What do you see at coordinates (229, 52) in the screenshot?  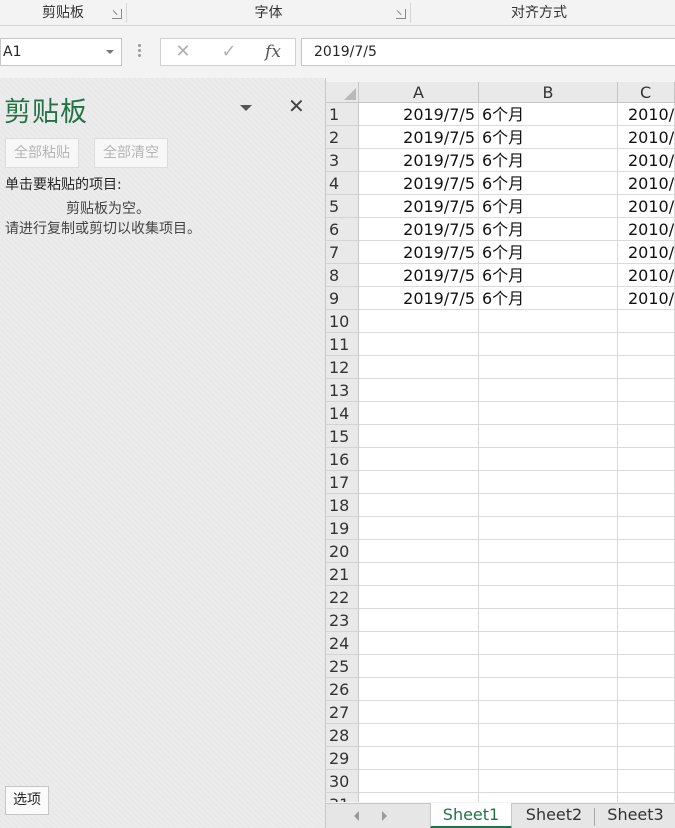 I see `enter-check-icon: ✓` at bounding box center [229, 52].